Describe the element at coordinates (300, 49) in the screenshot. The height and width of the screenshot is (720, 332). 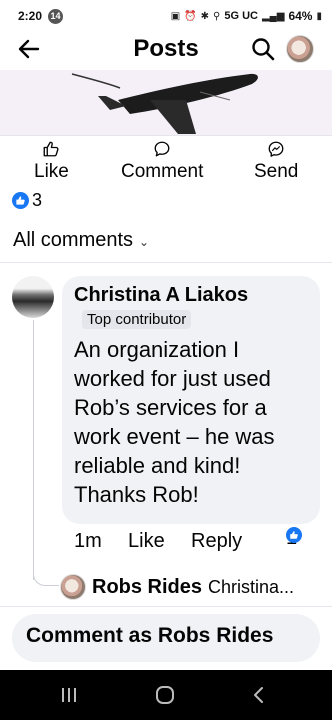
I see `profile-avatar` at that location.